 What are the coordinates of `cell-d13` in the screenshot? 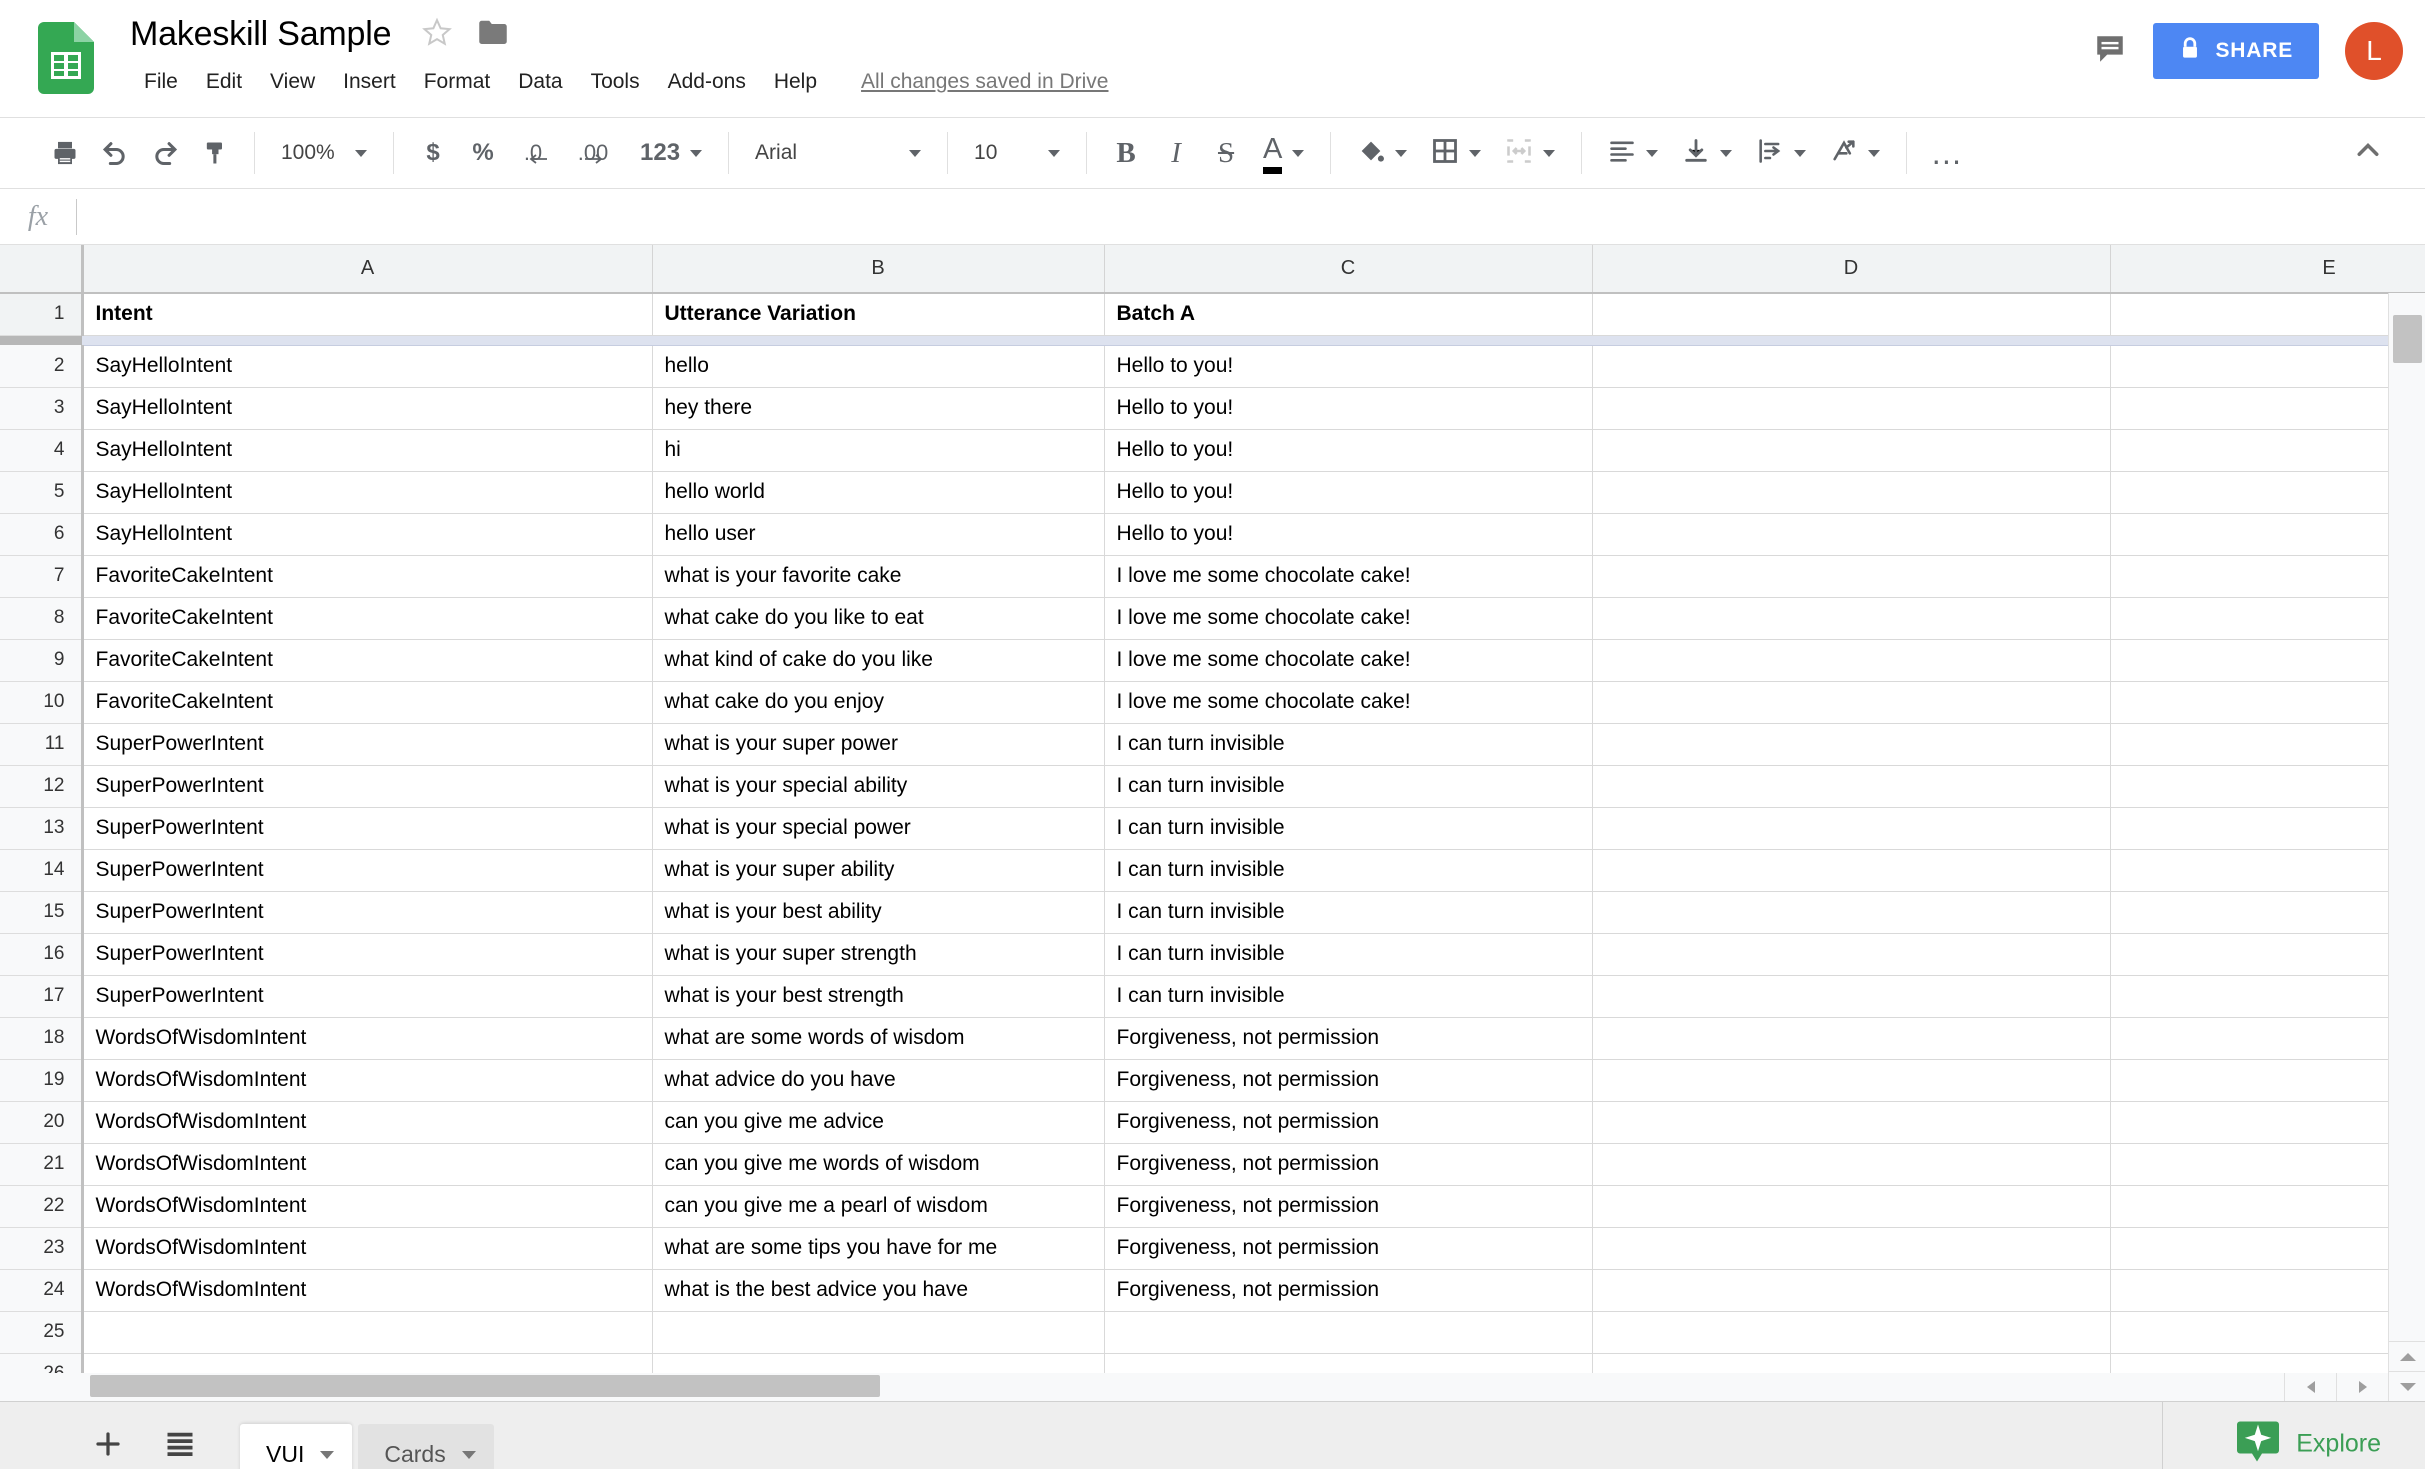 It's located at (1851, 828).